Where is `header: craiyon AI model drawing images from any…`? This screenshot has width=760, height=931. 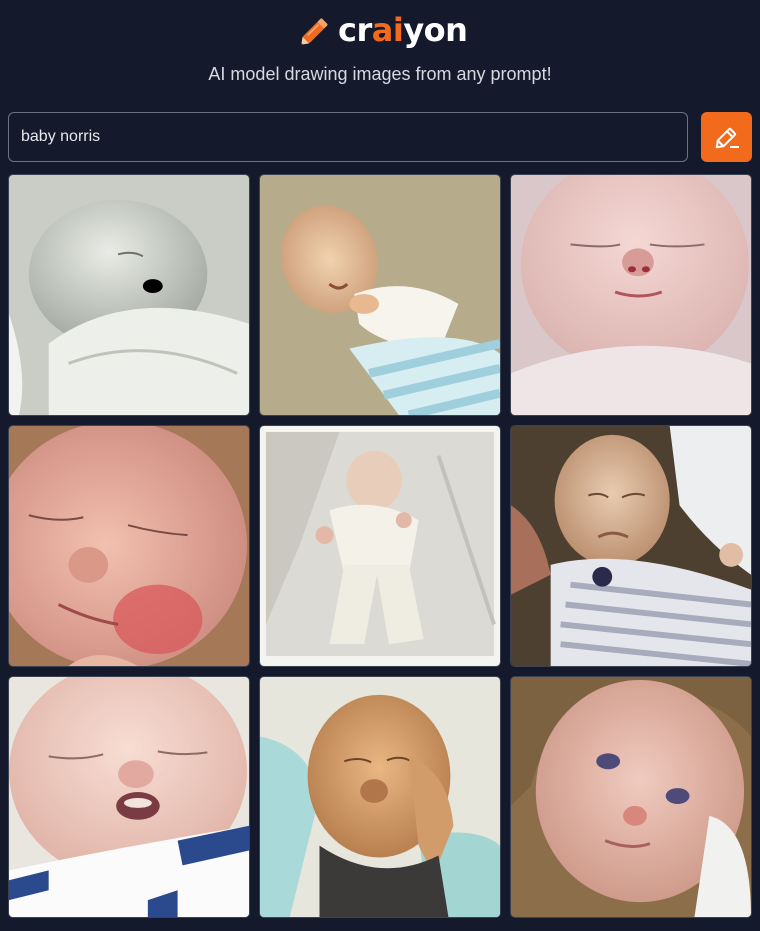
header: craiyon AI model drawing images from any… is located at coordinates (380, 50).